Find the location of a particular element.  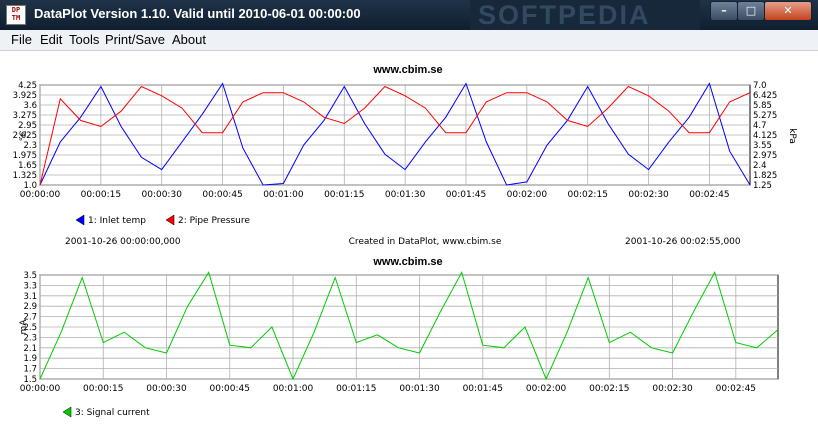

plot2-xtick: 00:02:45 is located at coordinates (736, 389).